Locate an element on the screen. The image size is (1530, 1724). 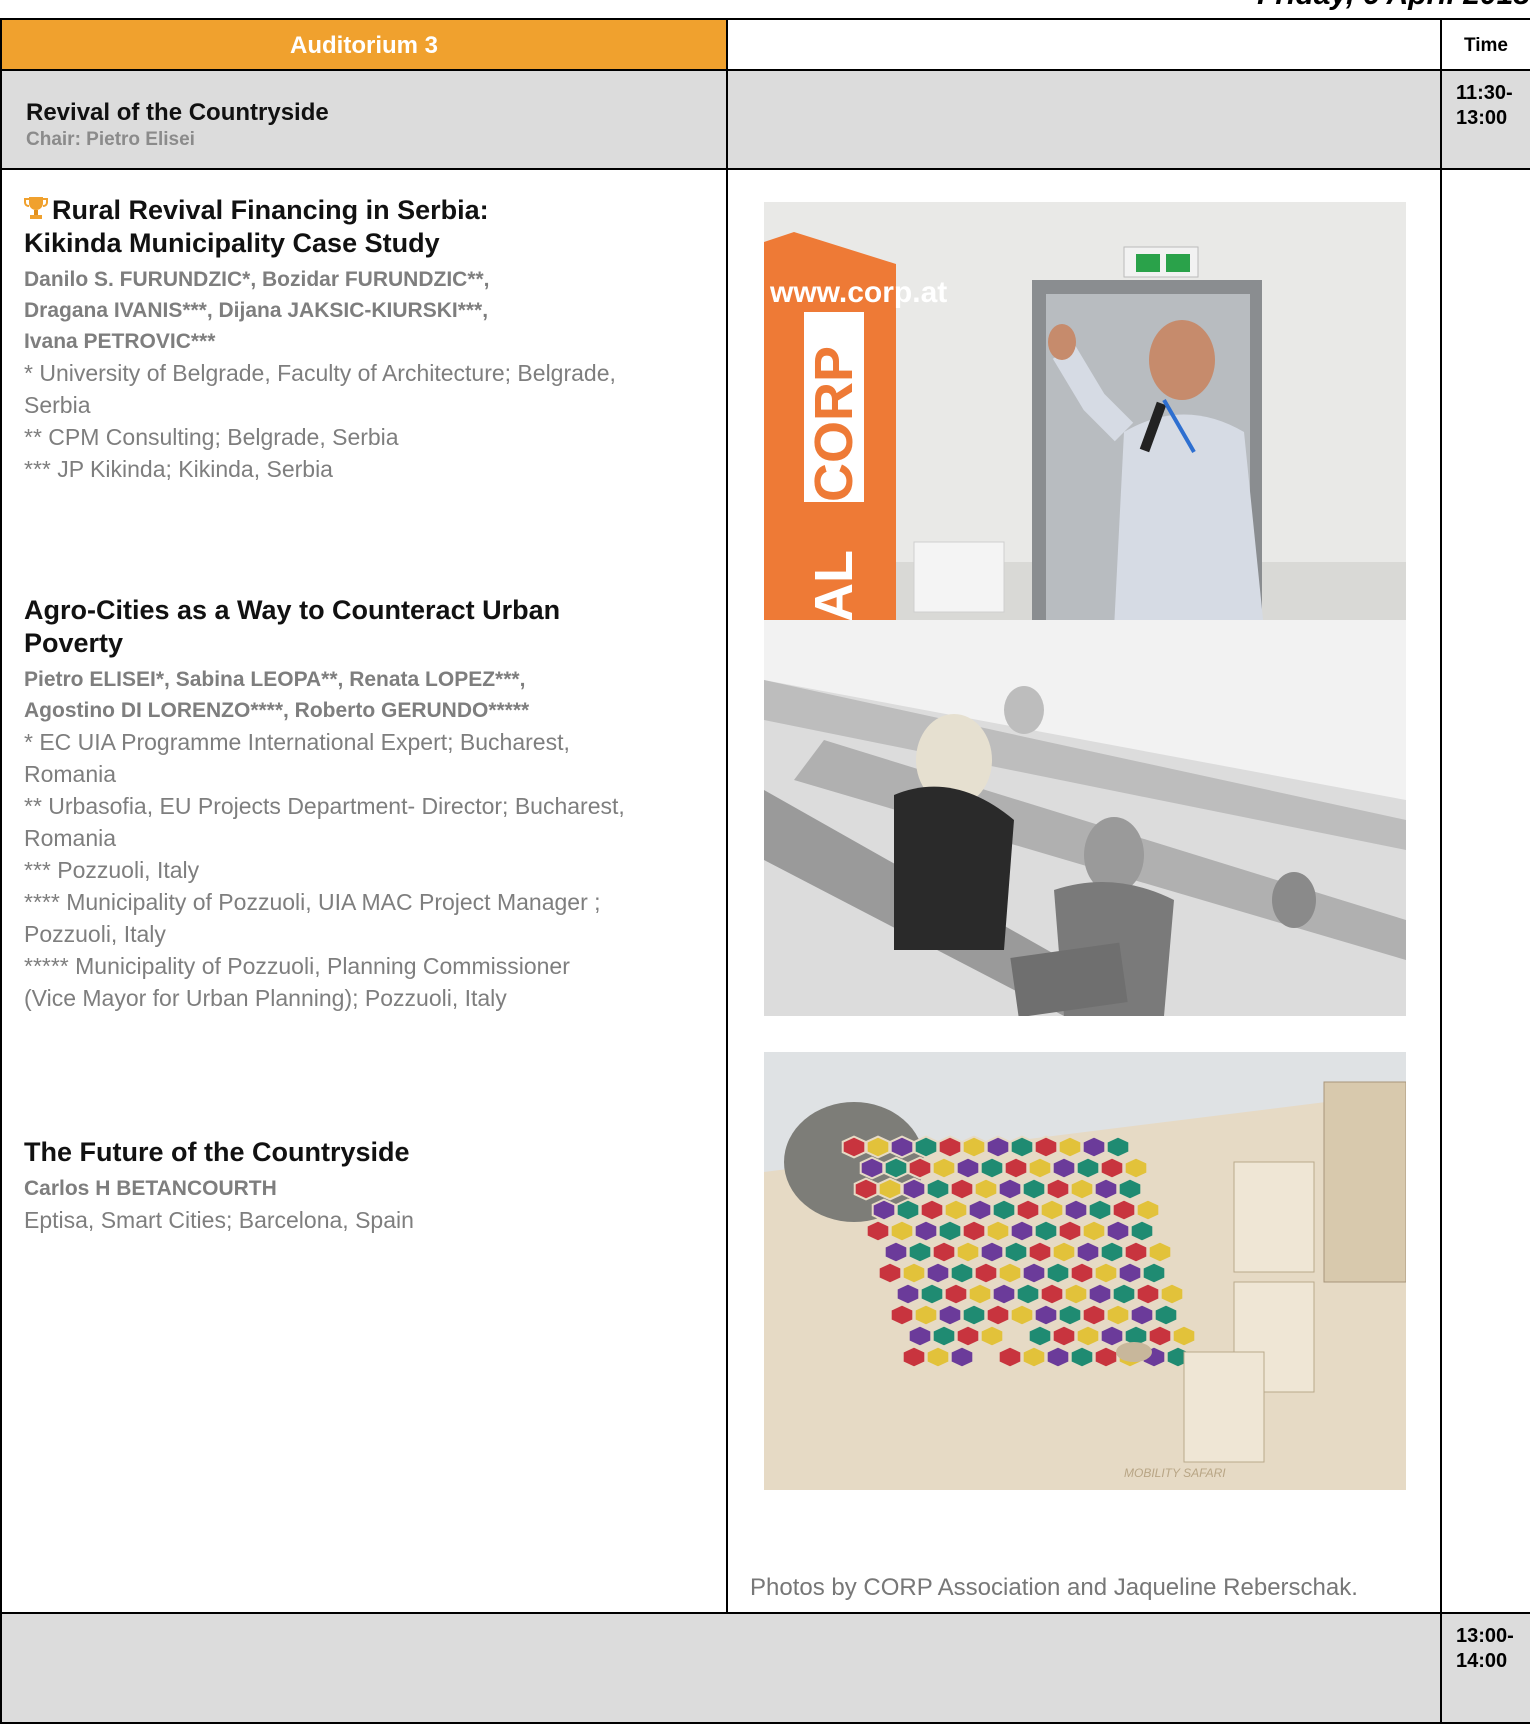
empty-header-cell is located at coordinates (1084, 44).